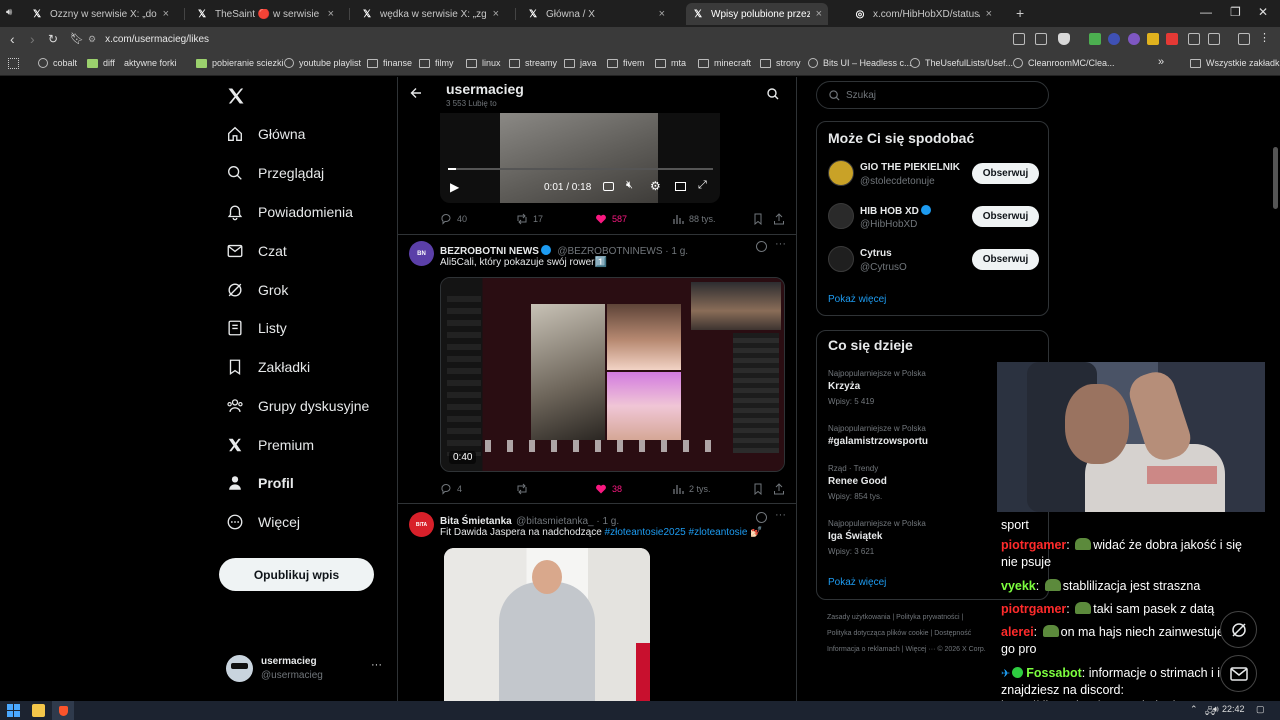 The image size is (1280, 720). Describe the element at coordinates (256, 251) in the screenshot. I see `nav-item-mail: Czat` at that location.